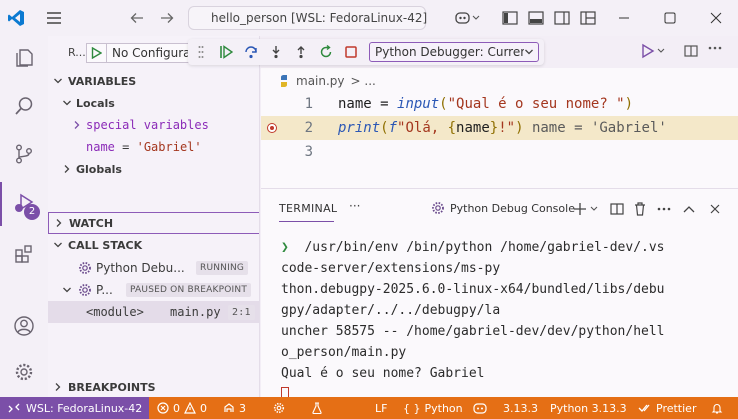 This screenshot has height=419, width=738. What do you see at coordinates (24, 58) in the screenshot?
I see `explorer-icon` at bounding box center [24, 58].